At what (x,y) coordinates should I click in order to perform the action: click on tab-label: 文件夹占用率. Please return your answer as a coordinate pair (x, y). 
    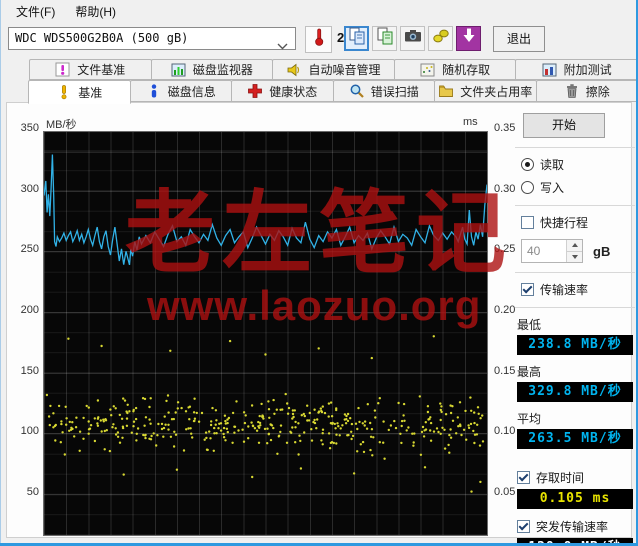
    Looking at the image, I should click on (496, 91).